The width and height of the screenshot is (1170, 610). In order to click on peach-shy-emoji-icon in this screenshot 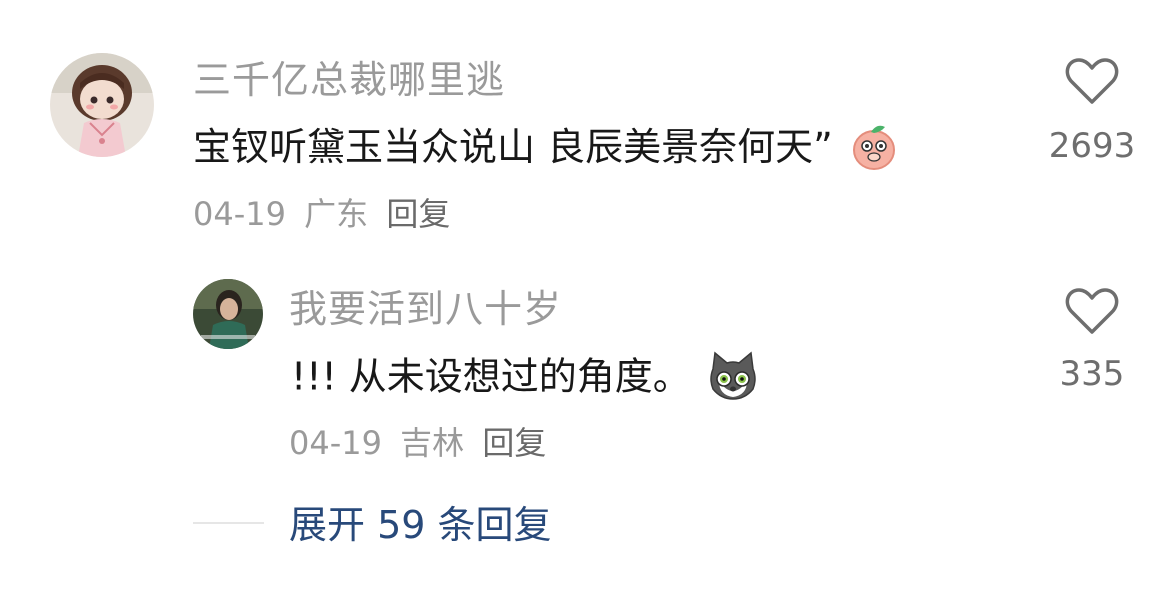, I will do `click(873, 147)`.